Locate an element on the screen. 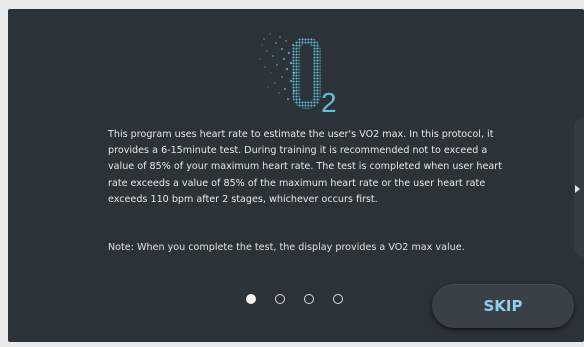  o-letter is located at coordinates (306, 73).